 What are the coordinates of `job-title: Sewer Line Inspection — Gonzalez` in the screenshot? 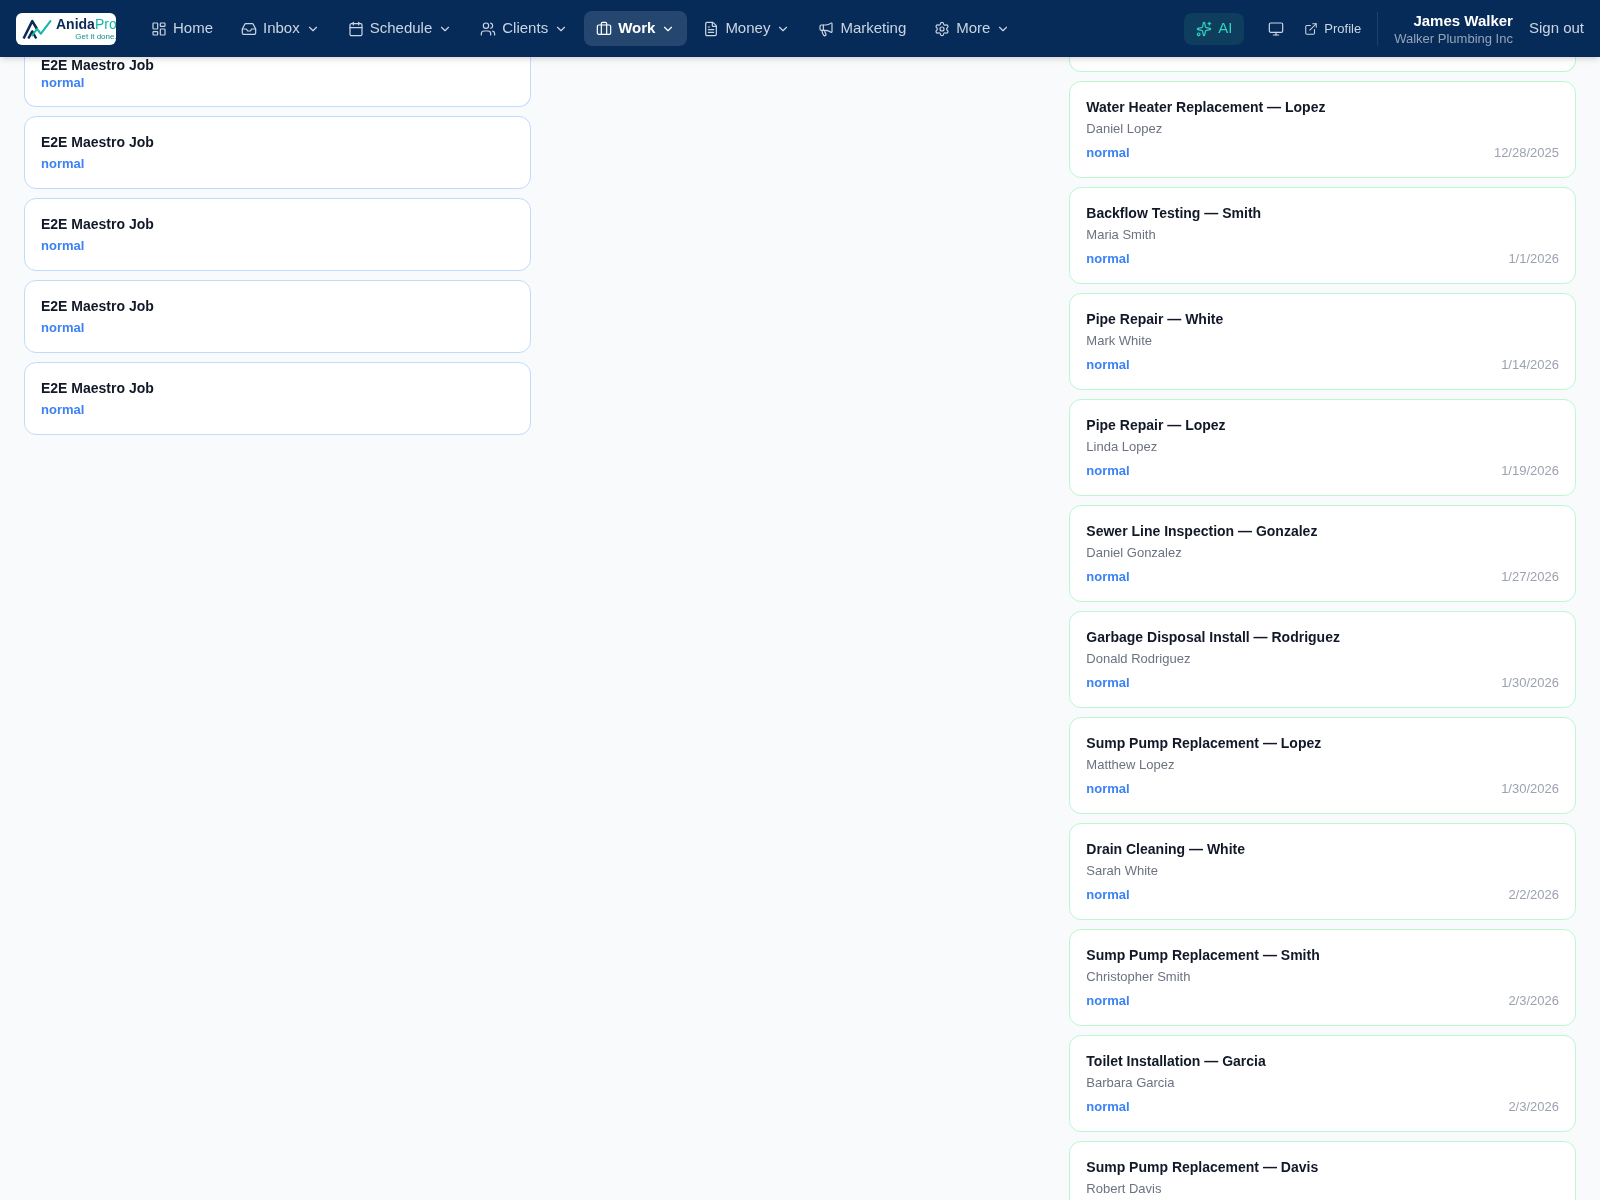 It's located at (1202, 531).